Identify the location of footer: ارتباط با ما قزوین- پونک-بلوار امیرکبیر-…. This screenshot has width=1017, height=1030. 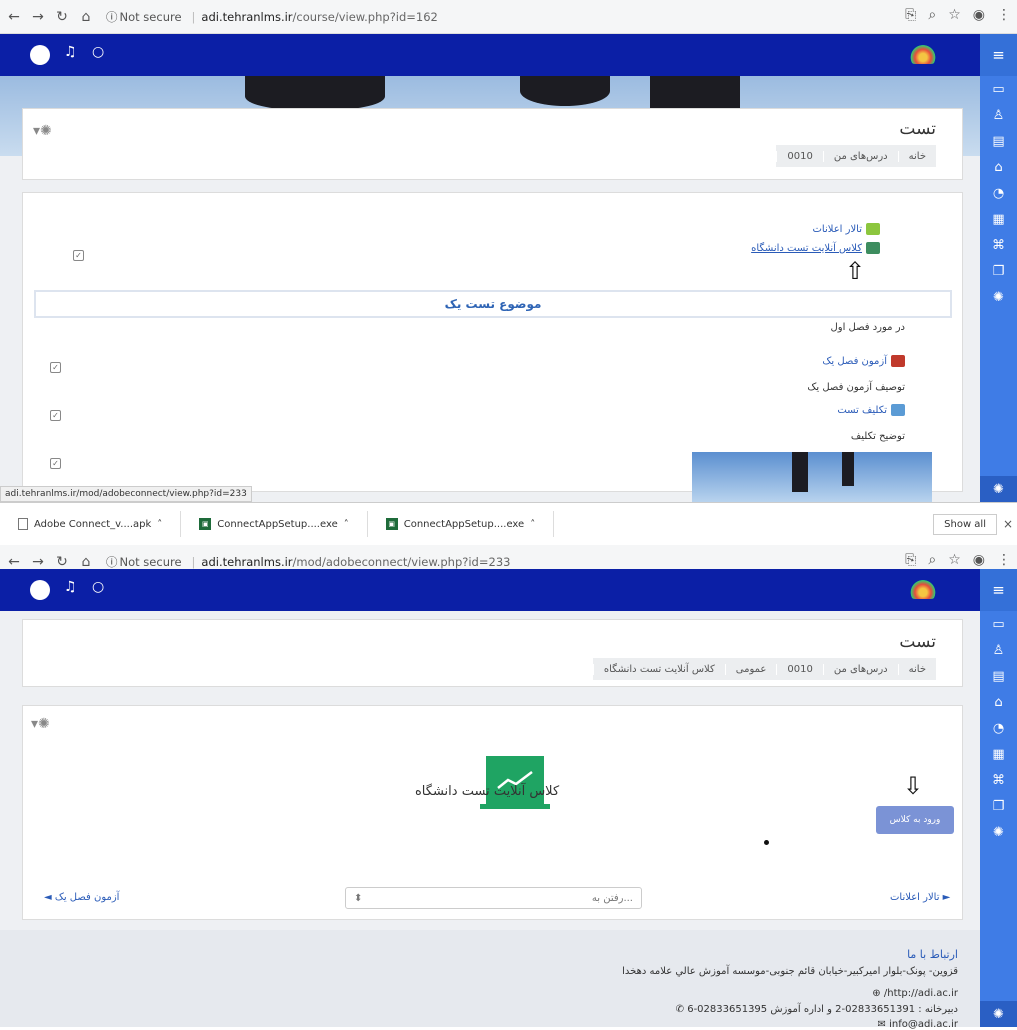
(490, 980).